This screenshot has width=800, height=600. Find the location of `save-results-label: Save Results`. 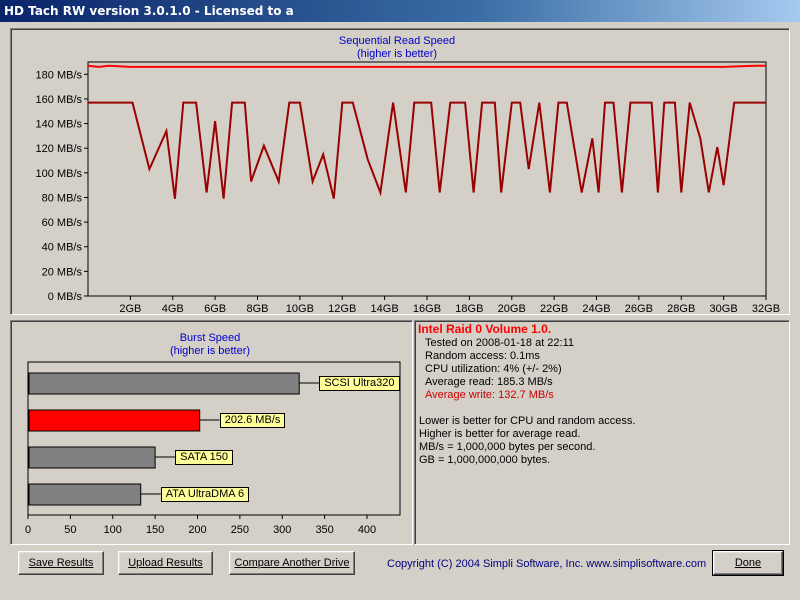

save-results-label: Save Results is located at coordinates (61, 563).